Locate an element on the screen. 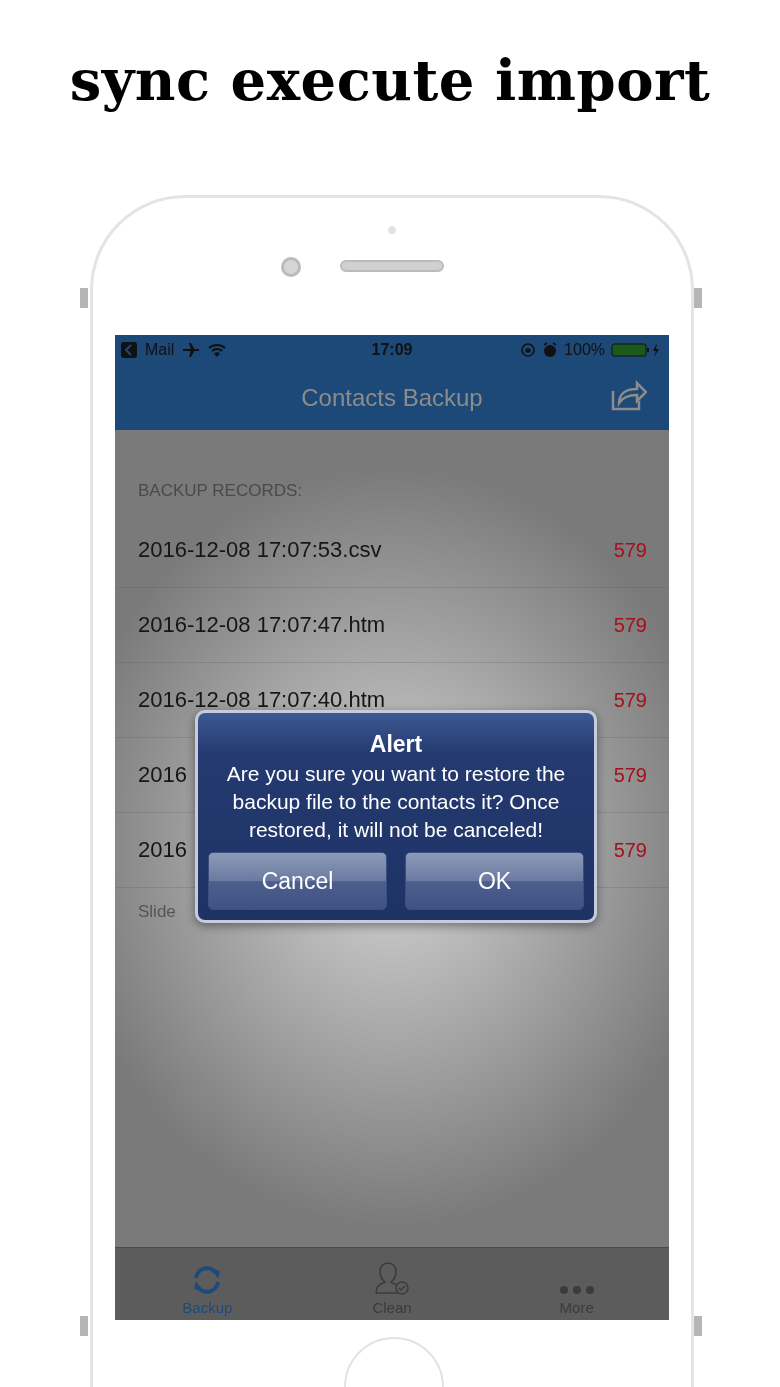 The height and width of the screenshot is (1387, 780). status-time: 17:09 is located at coordinates (392, 350).